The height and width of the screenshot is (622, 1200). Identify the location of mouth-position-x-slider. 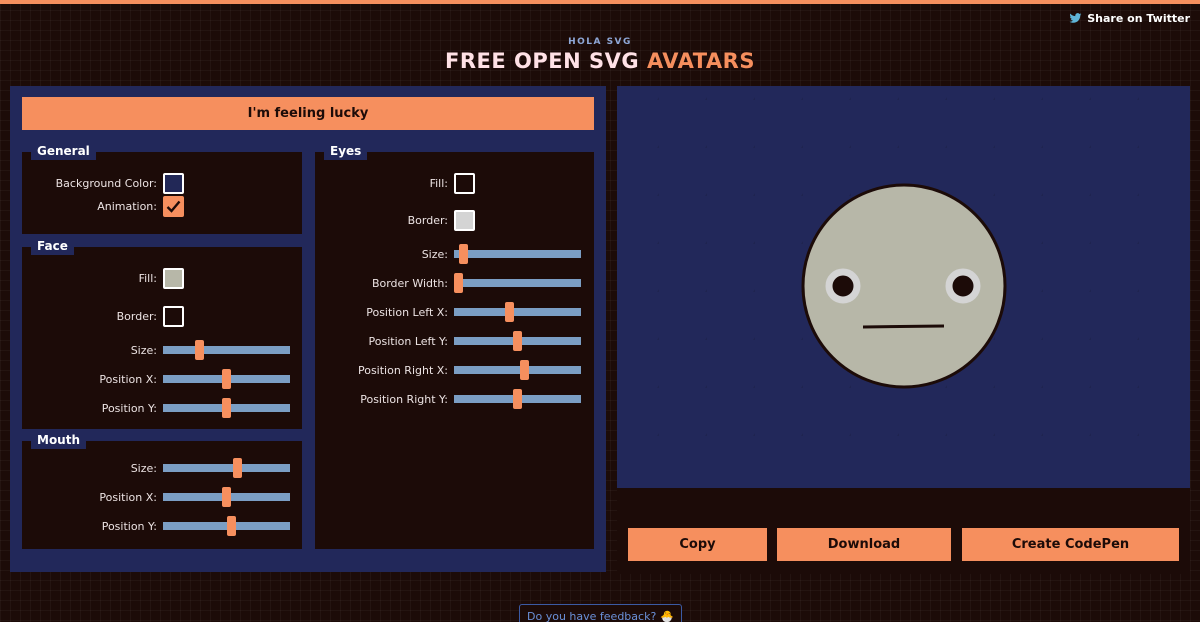
(226, 497).